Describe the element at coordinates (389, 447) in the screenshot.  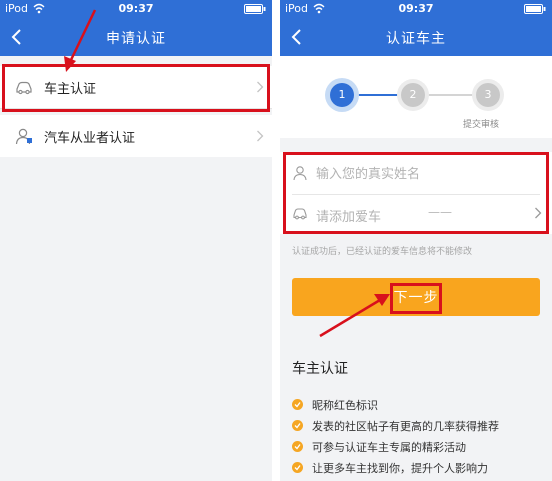
I see `benefit-text: 可参与认证车主专属的精彩活动` at that location.